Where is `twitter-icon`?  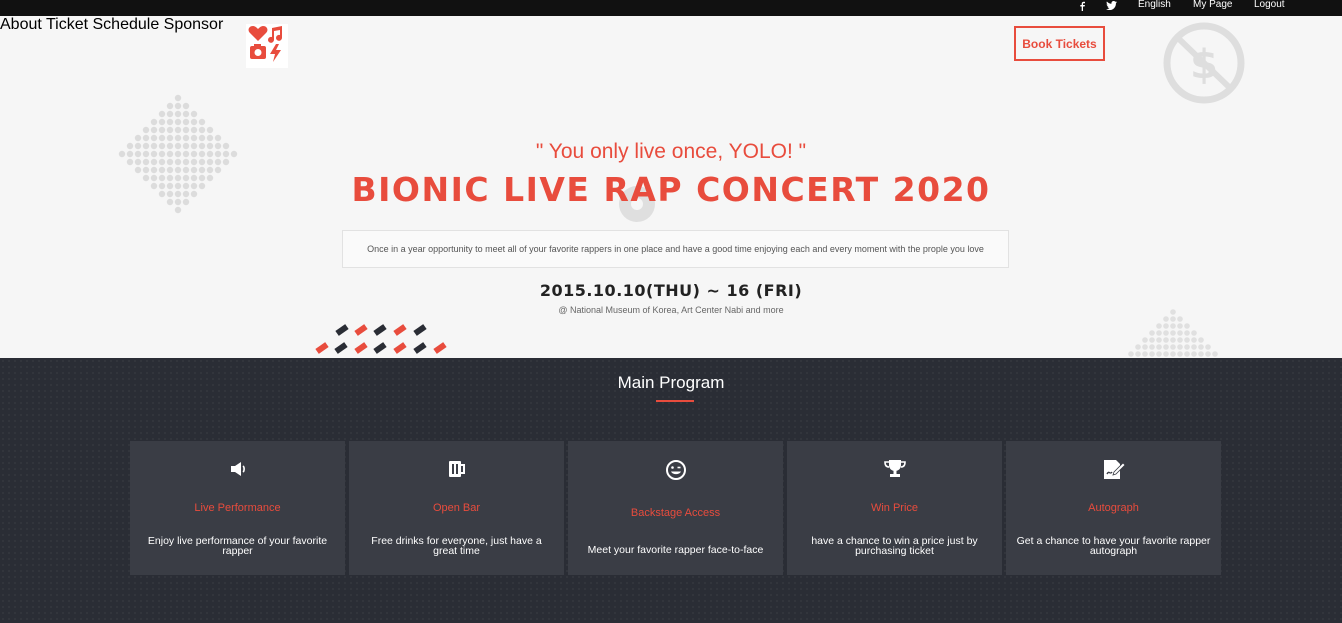
twitter-icon is located at coordinates (1111, 5).